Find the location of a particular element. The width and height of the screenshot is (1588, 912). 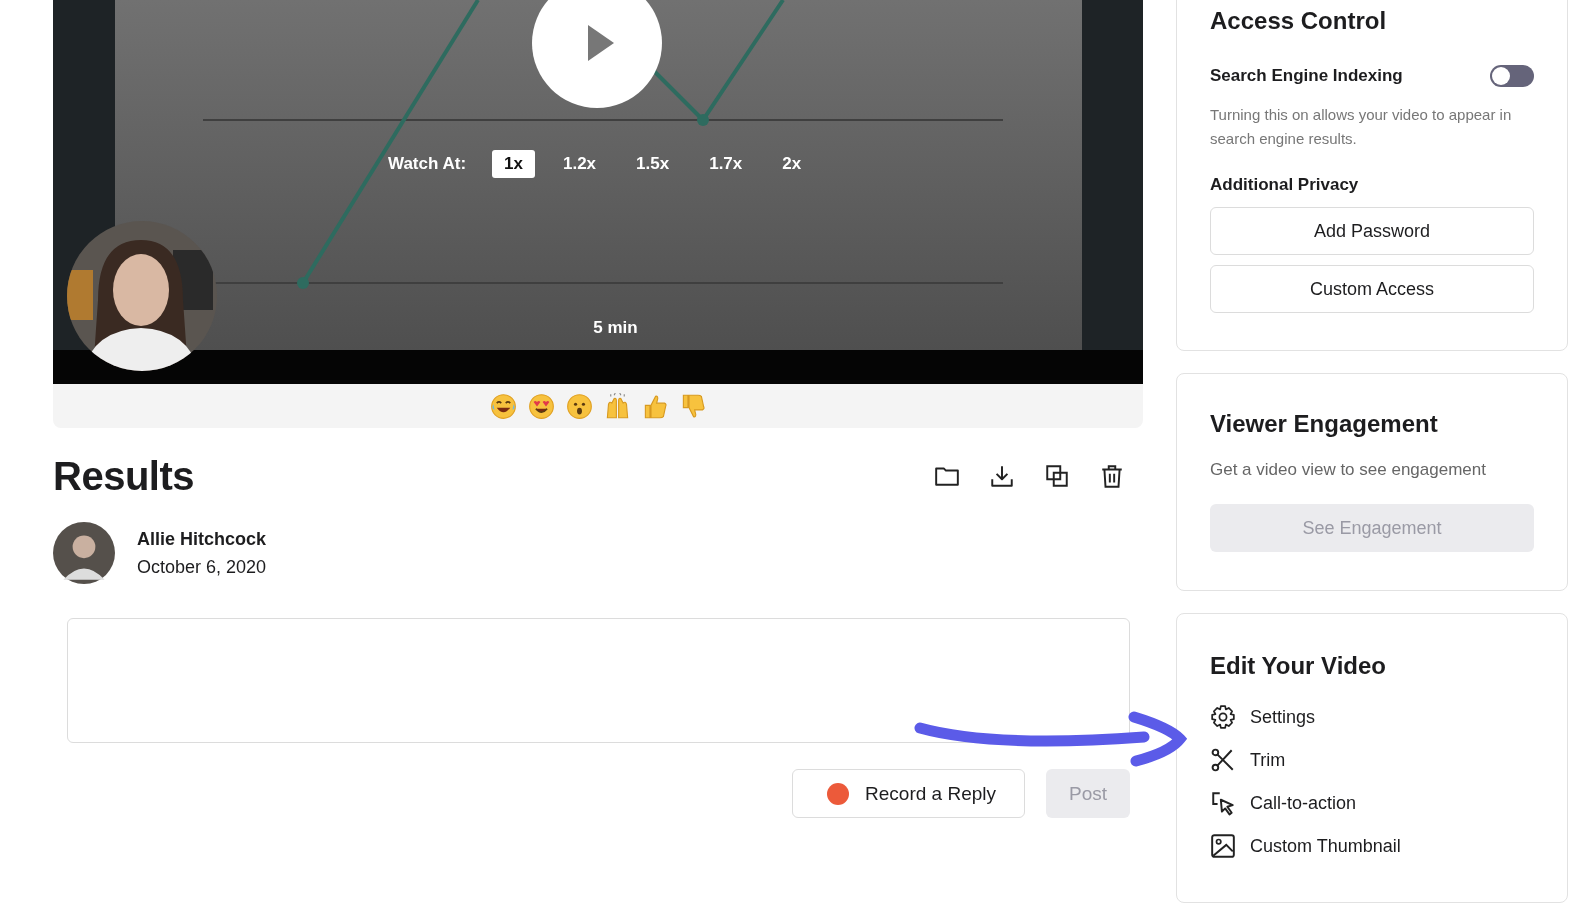

post-date: October 6, 2020 is located at coordinates (202, 567).